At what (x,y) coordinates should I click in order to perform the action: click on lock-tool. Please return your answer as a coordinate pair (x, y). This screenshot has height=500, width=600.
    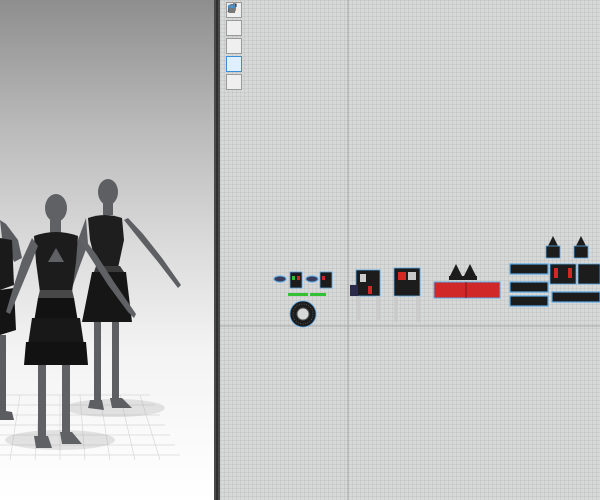
    Looking at the image, I should click on (234, 47).